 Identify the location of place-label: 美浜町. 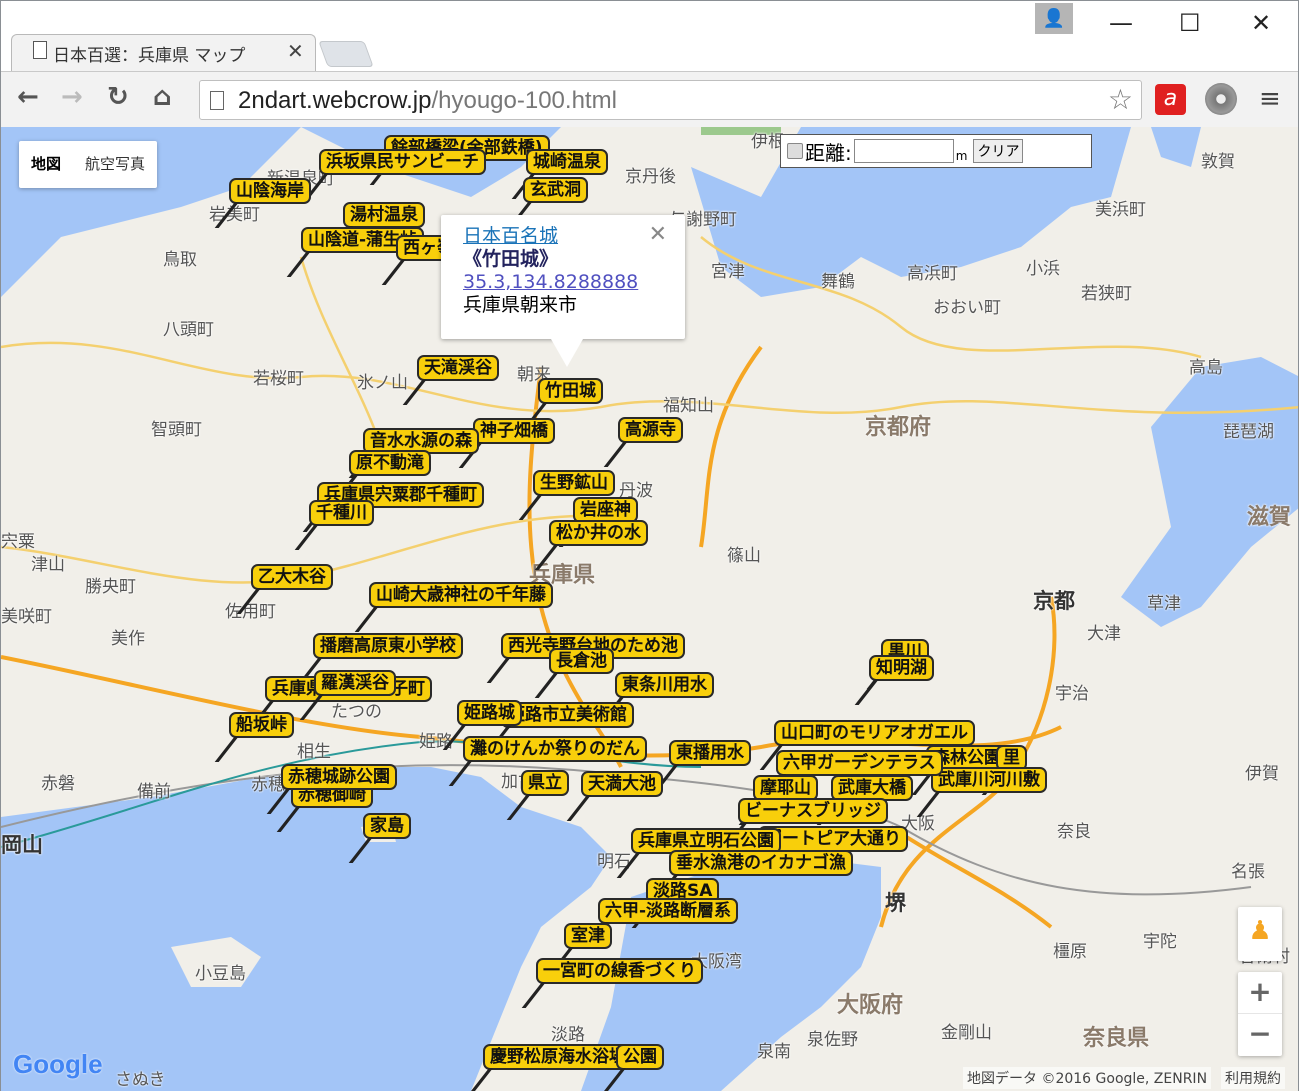
(1120, 210).